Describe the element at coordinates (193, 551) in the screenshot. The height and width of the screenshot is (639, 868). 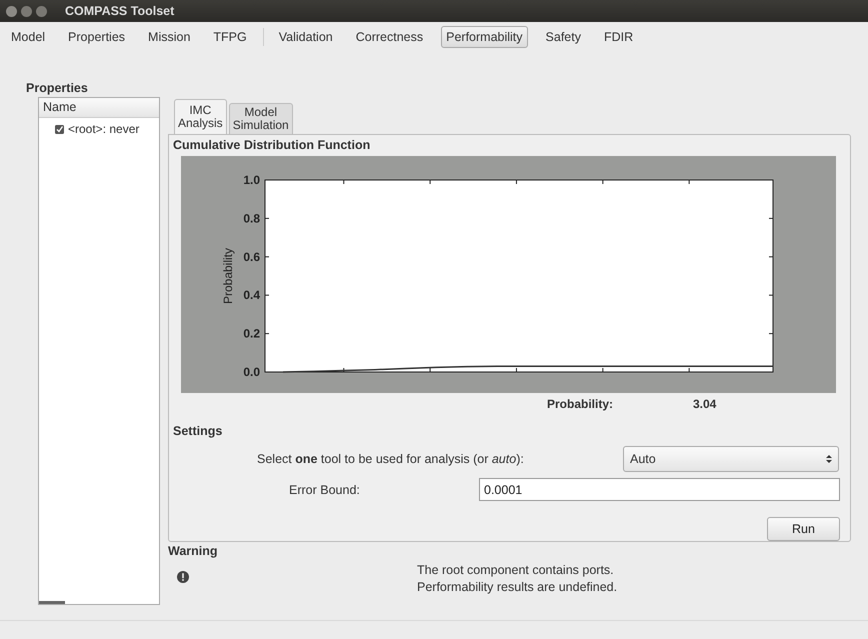
I see `section-title: Warning` at that location.